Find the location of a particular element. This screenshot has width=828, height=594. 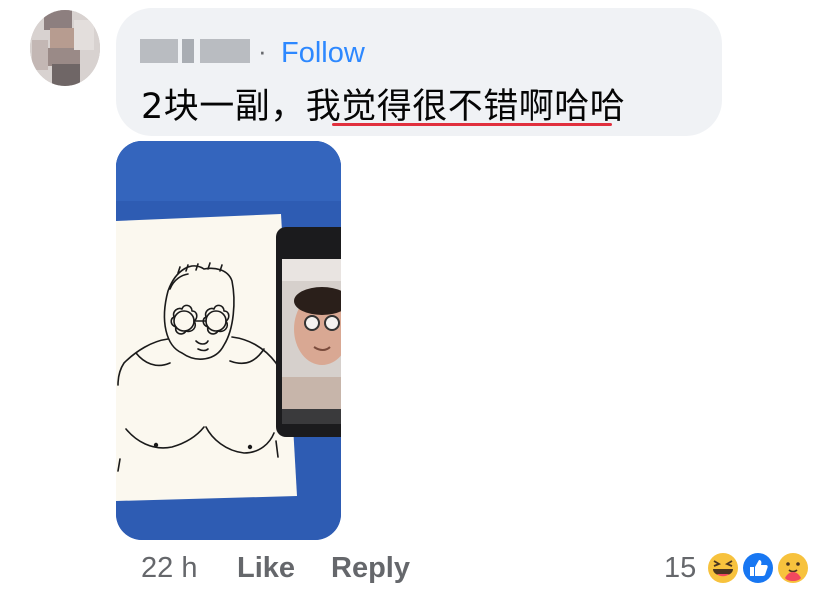

follow-link: Follow is located at coordinates (323, 53).